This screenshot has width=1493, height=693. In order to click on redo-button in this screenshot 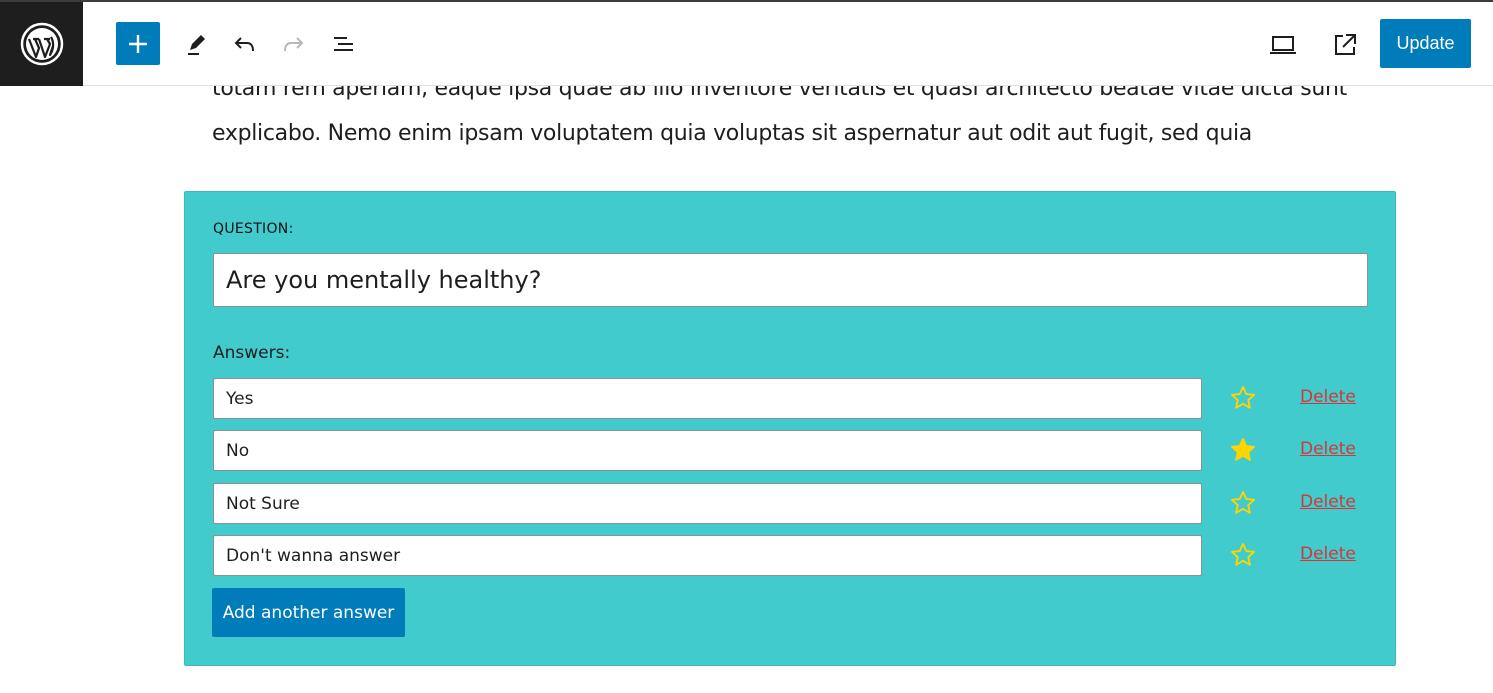, I will do `click(294, 44)`.